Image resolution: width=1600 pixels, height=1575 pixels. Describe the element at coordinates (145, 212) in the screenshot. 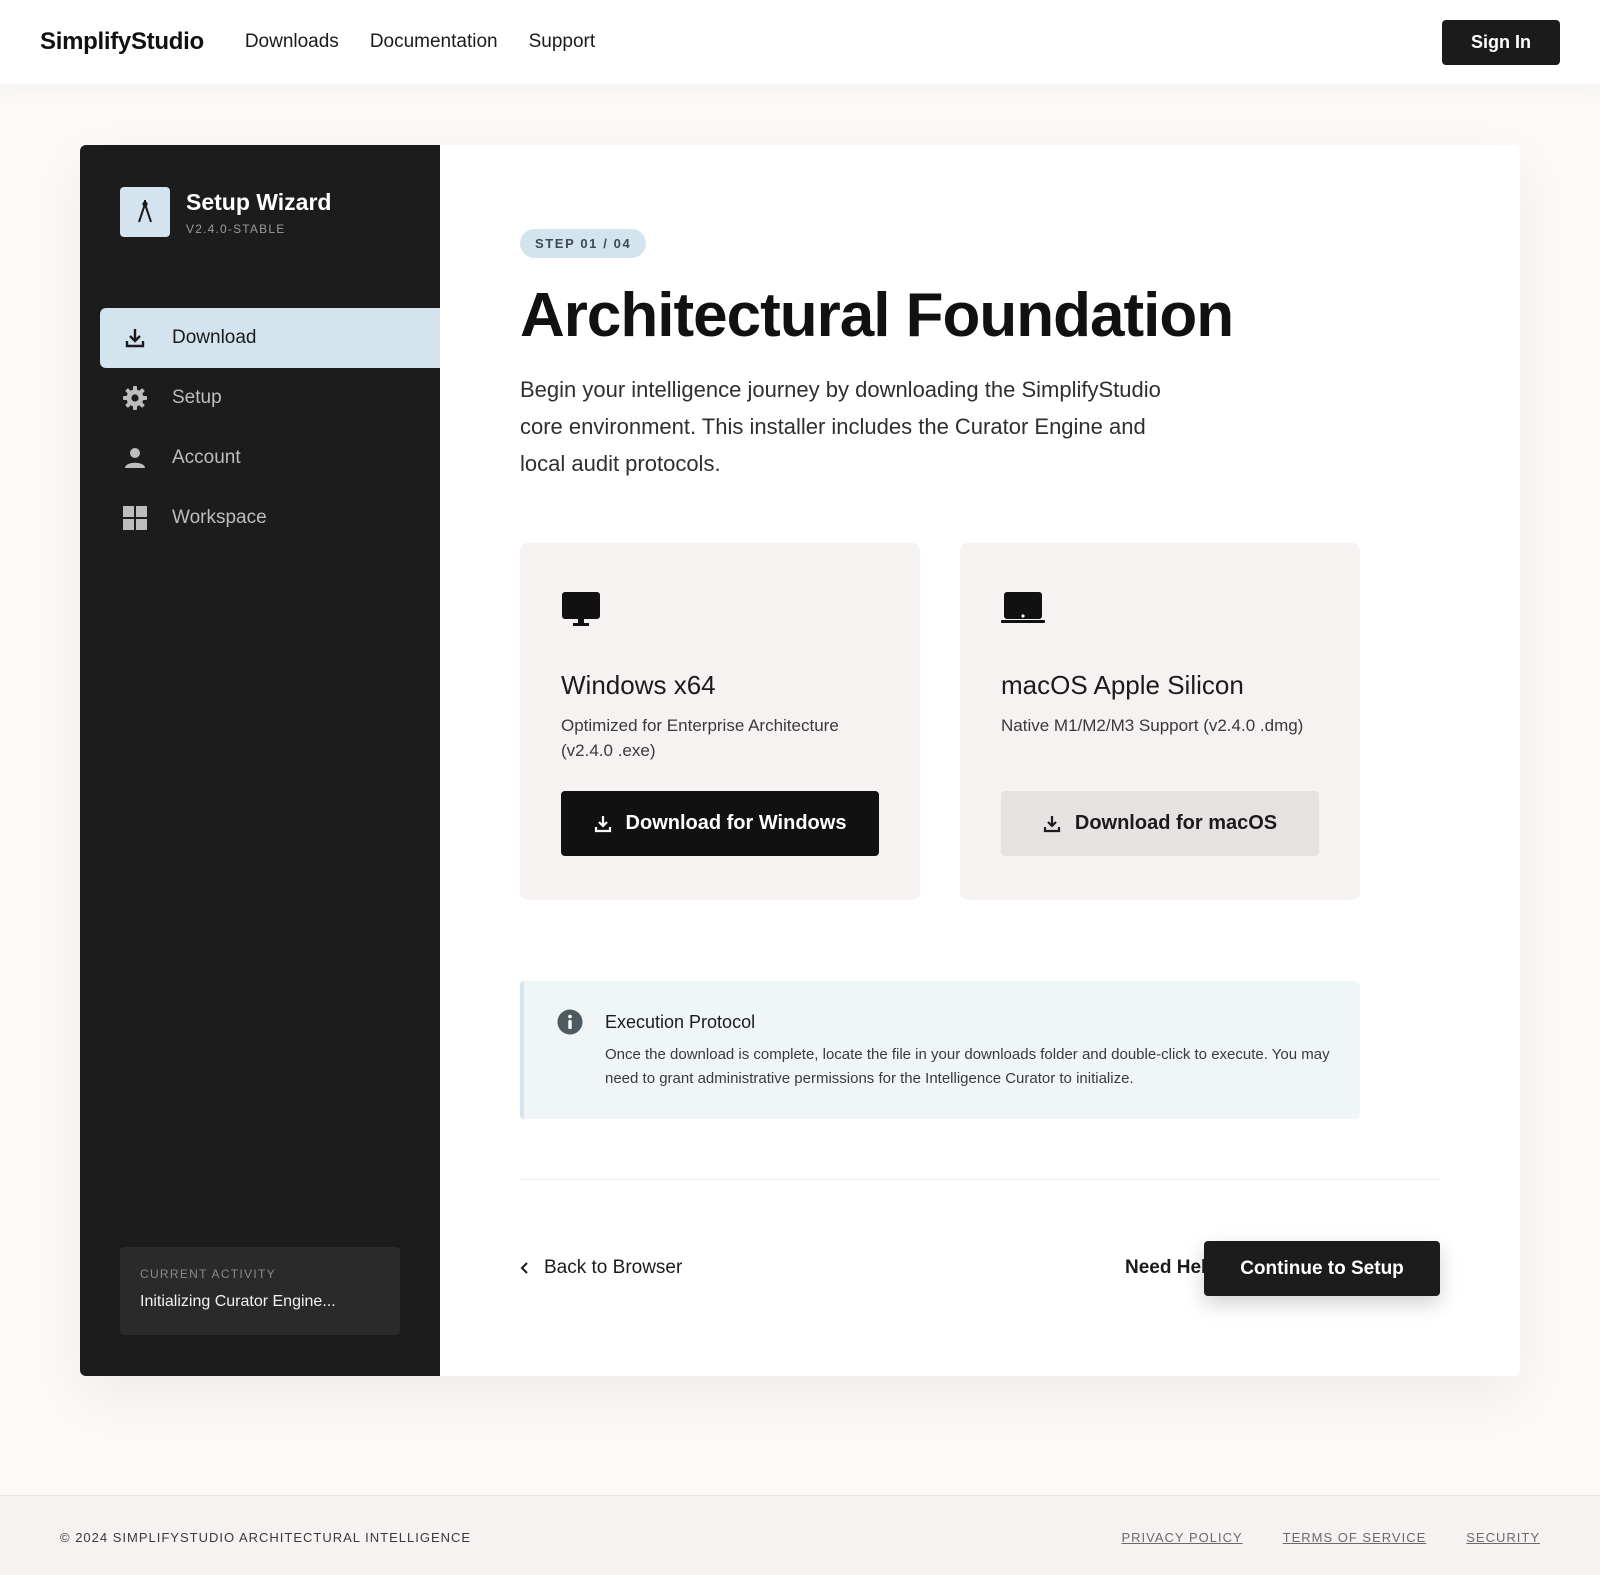

I see `compass-icon` at that location.